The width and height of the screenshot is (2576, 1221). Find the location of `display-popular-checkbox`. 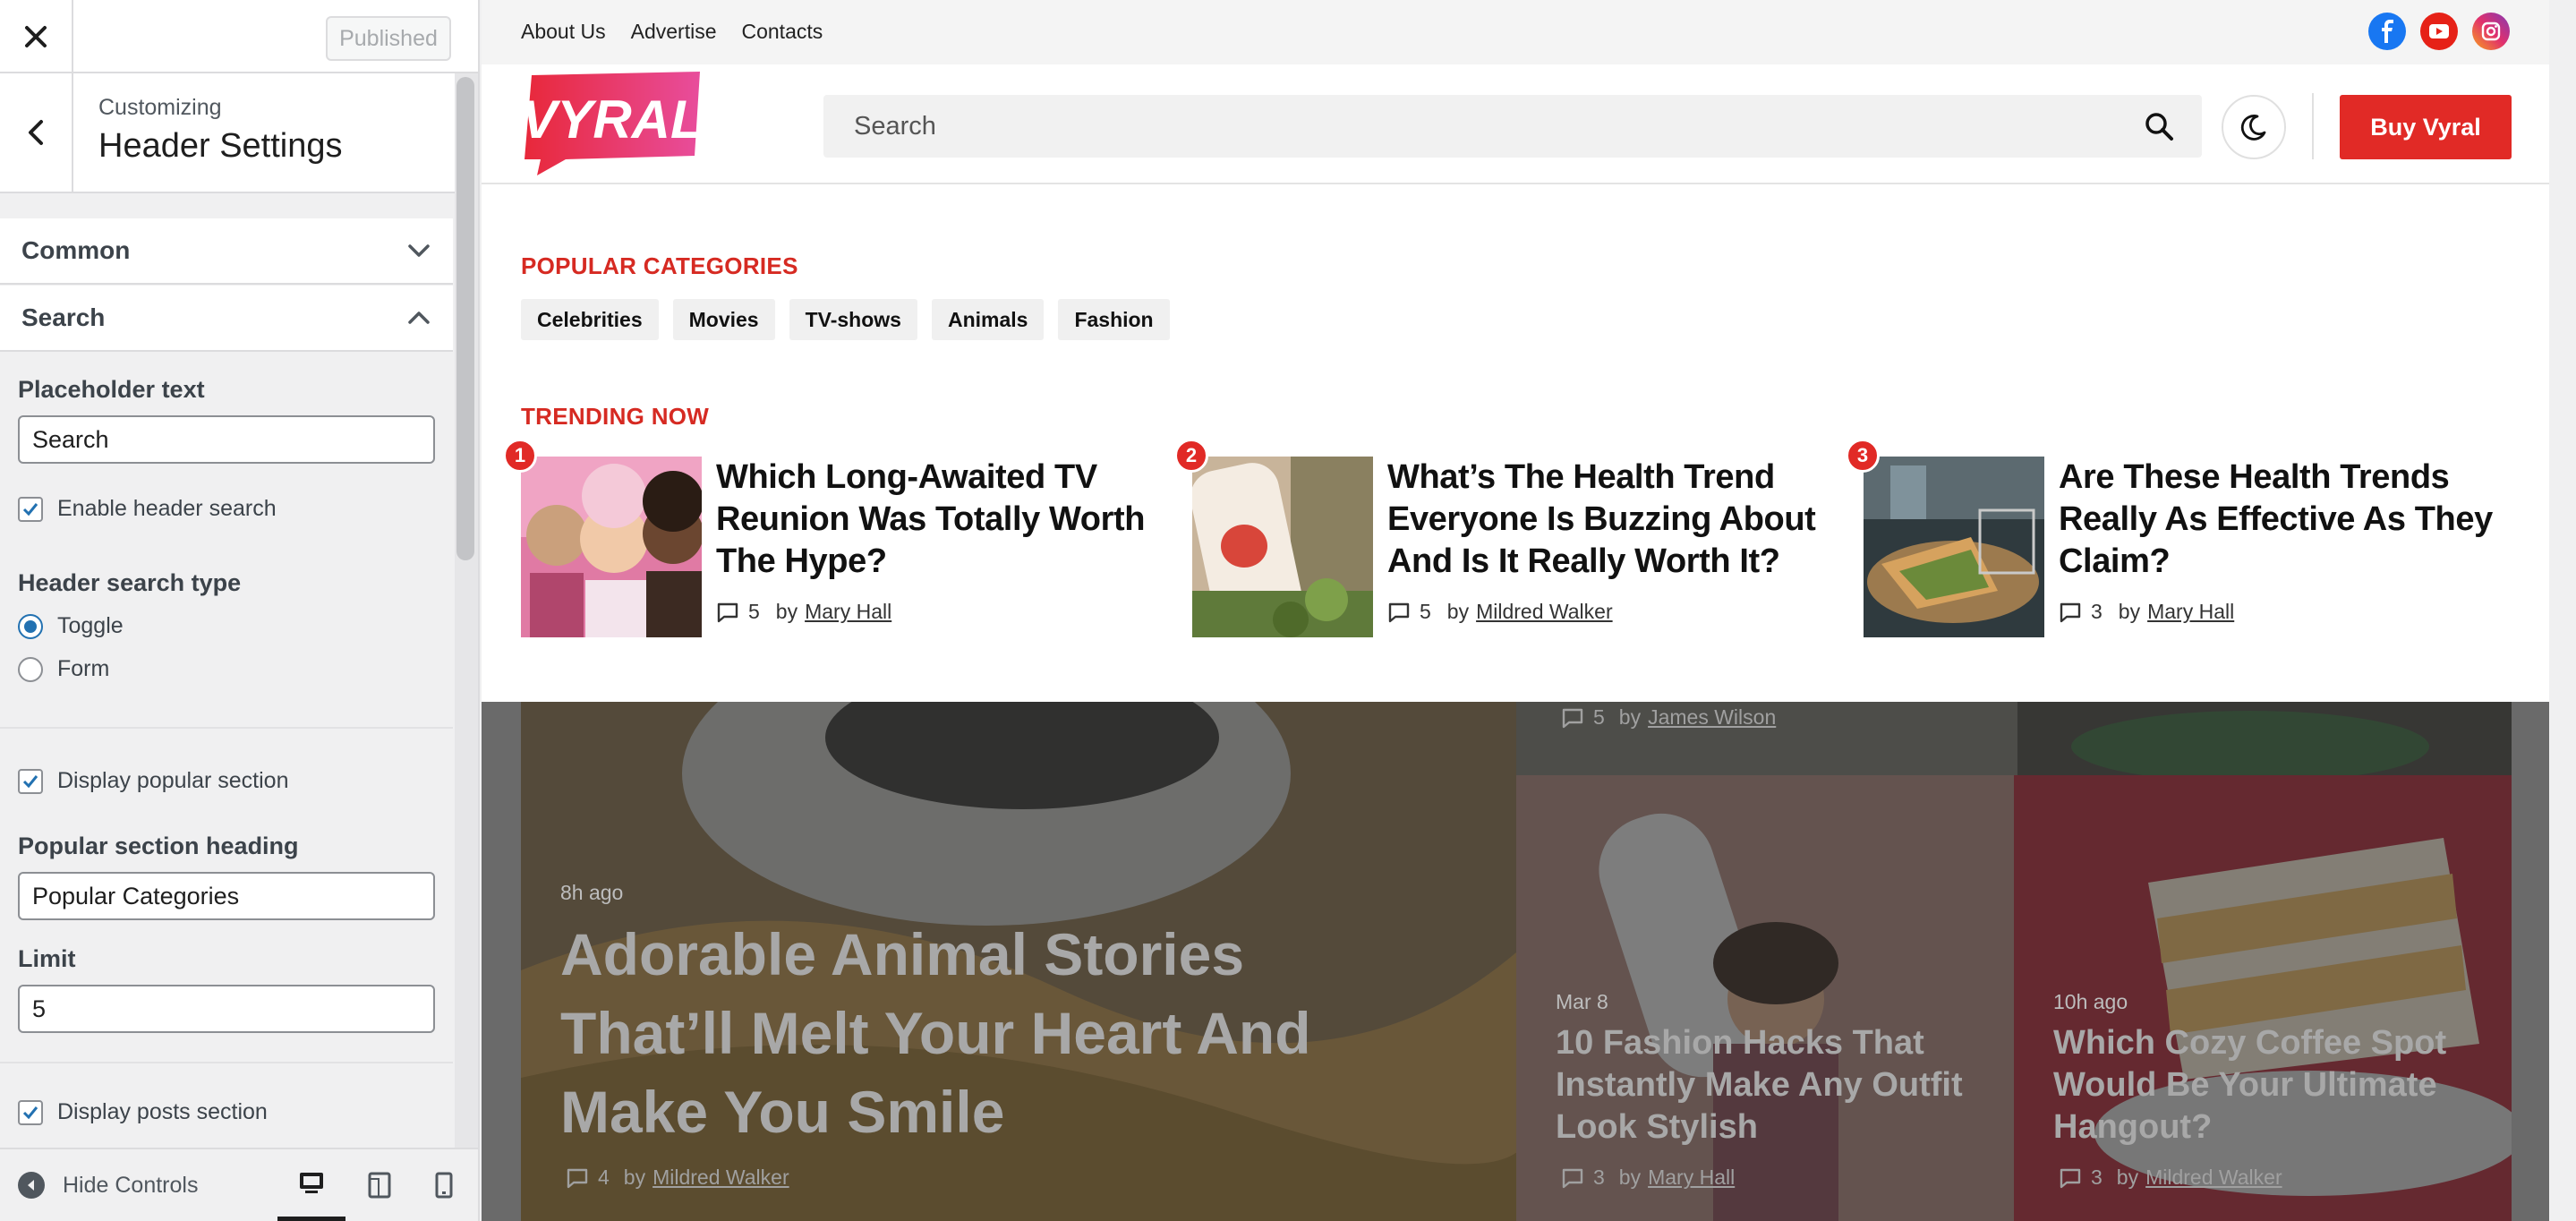

display-popular-checkbox is located at coordinates (30, 781).